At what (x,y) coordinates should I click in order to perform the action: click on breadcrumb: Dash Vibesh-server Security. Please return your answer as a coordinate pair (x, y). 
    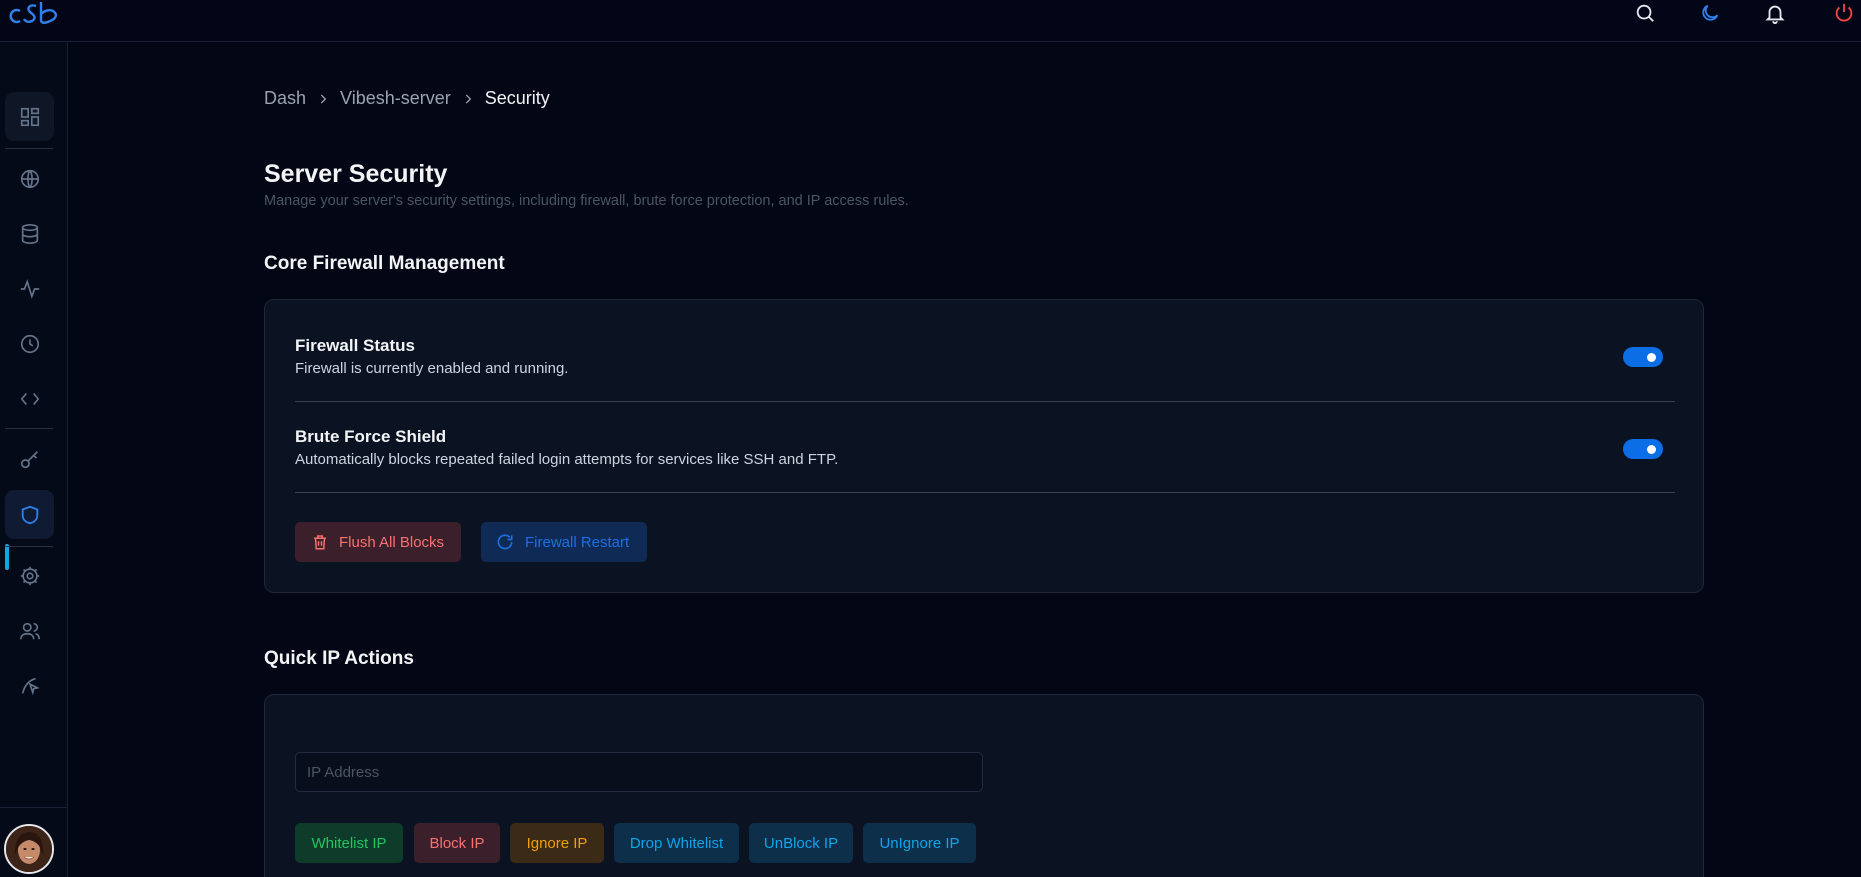
    Looking at the image, I should click on (407, 98).